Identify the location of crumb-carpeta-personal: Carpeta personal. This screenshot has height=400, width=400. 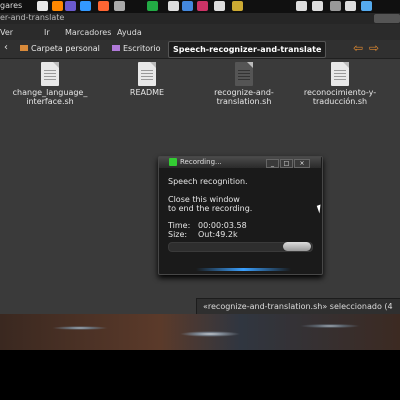
(60, 48).